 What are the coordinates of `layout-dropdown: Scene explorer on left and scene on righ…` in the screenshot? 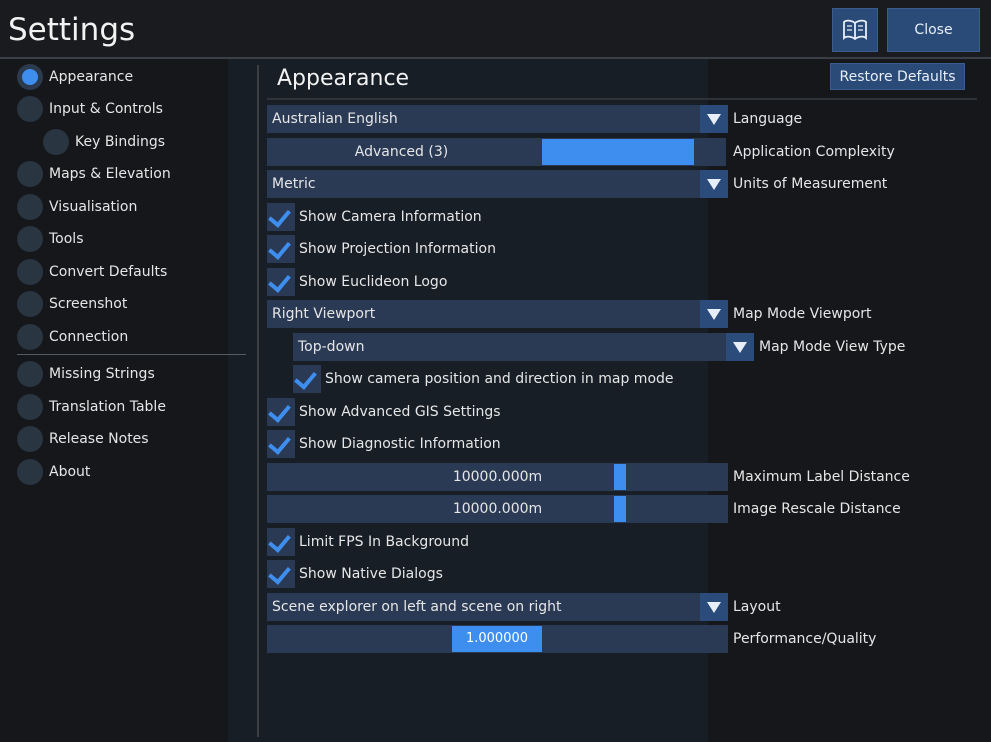 It's located at (497, 607).